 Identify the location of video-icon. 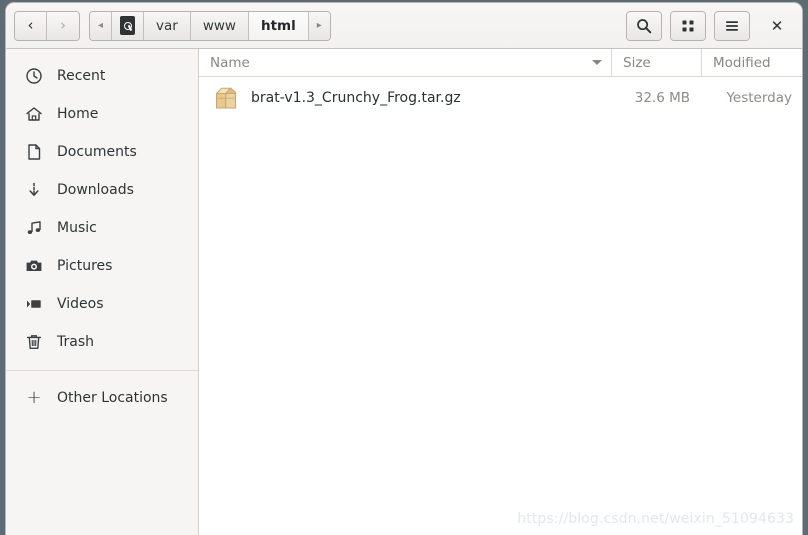
(34, 304).